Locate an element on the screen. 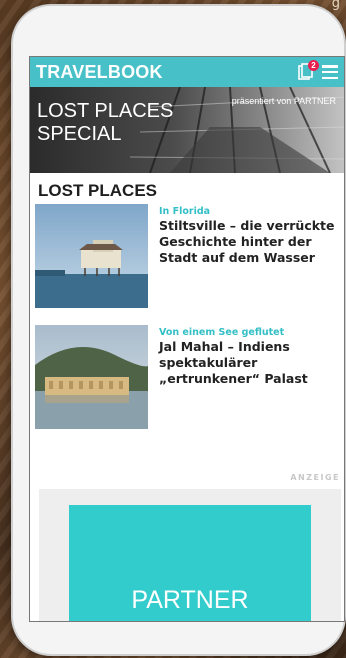 The width and height of the screenshot is (346, 658). hero-title-line2: SPECIAL is located at coordinates (79, 134).